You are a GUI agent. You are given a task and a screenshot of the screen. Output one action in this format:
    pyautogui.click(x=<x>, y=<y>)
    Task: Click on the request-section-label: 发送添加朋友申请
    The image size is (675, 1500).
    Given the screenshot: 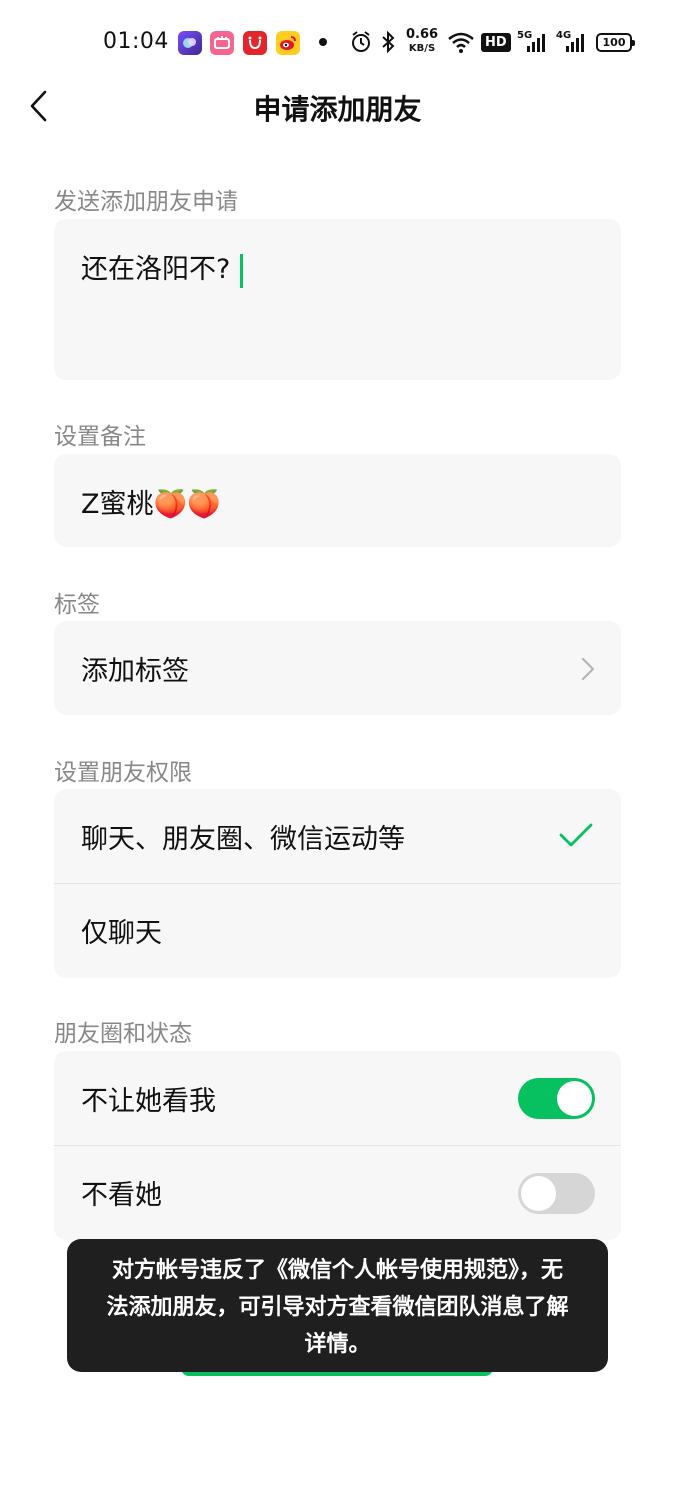 What is the action you would take?
    pyautogui.click(x=146, y=202)
    